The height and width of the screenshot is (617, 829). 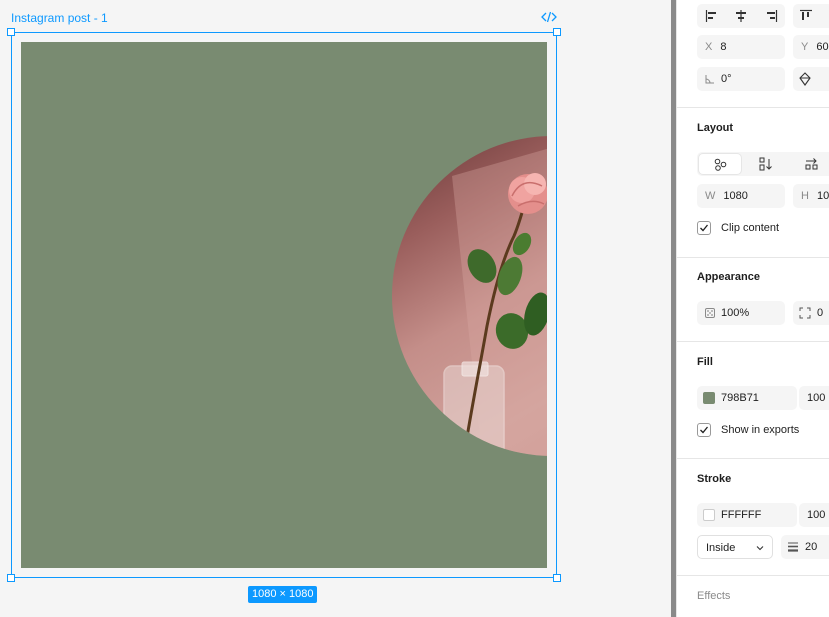 I want to click on align-center-icon, so click(x=741, y=16).